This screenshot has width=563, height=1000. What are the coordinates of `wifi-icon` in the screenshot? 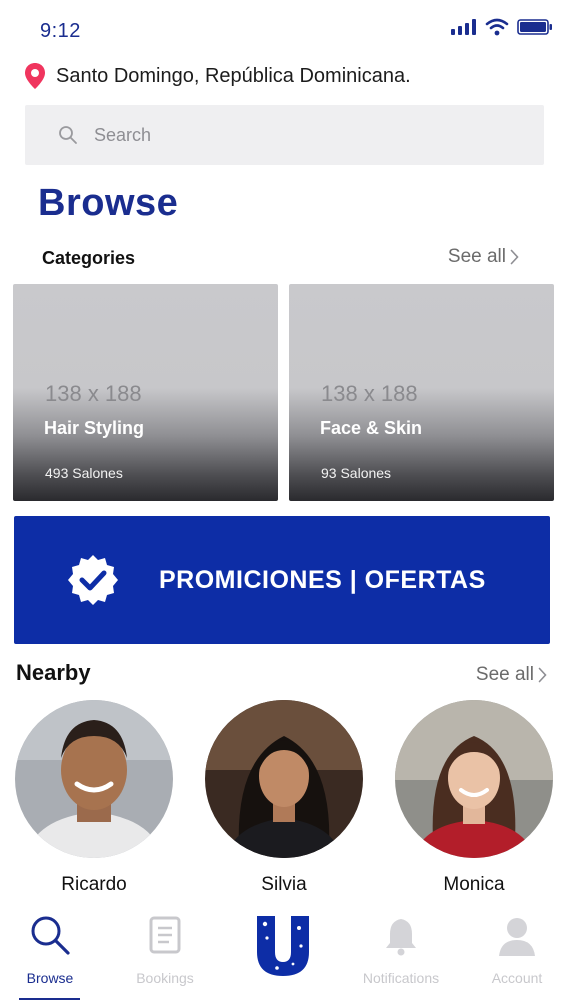 It's located at (497, 27).